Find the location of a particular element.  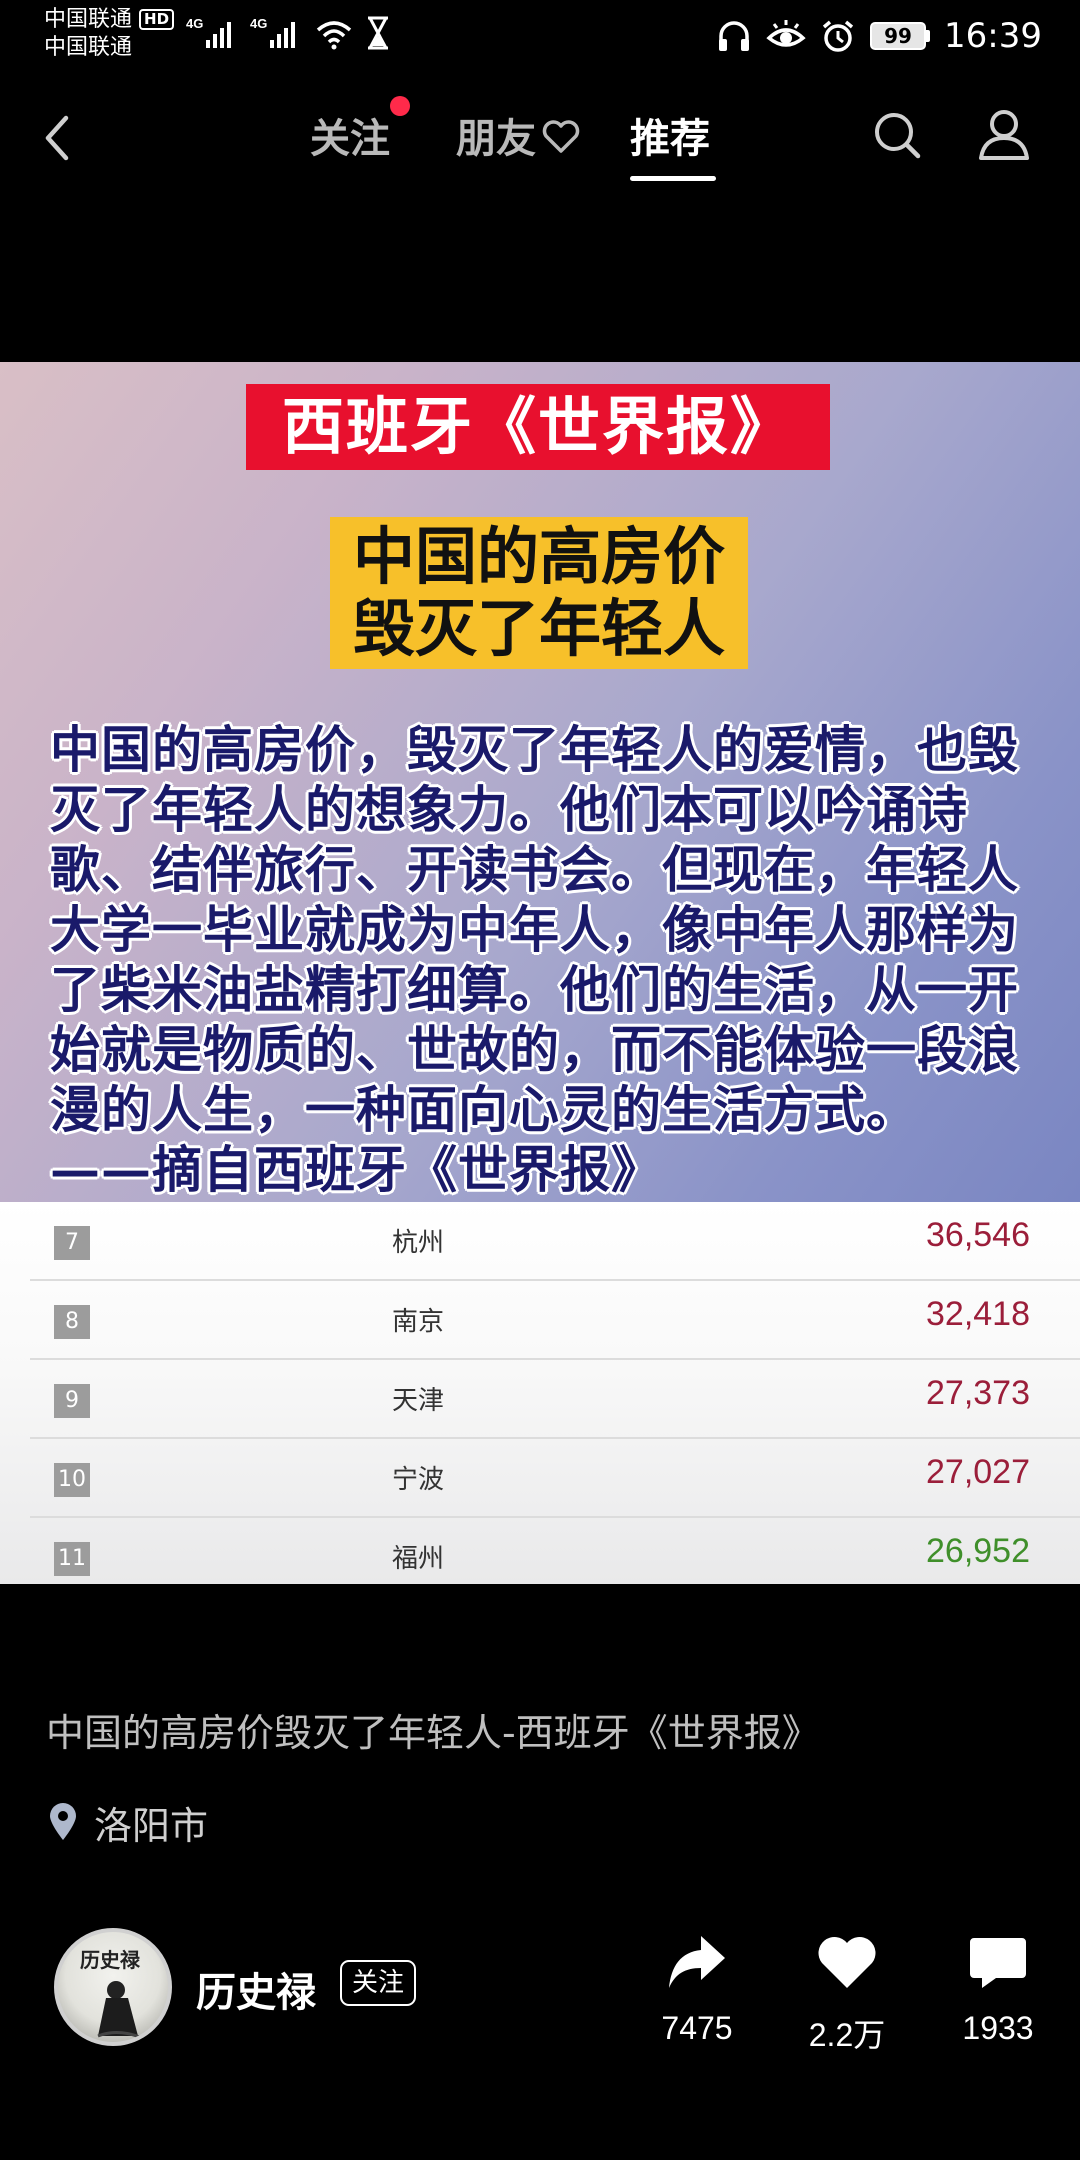

top-nav: 关注 朋友 推荐 is located at coordinates (540, 140).